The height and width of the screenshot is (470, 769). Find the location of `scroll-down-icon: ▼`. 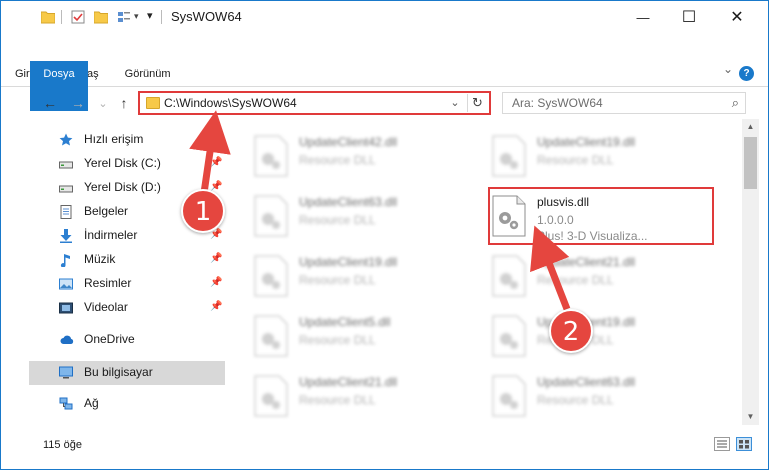

scroll-down-icon: ▼ is located at coordinates (750, 417).